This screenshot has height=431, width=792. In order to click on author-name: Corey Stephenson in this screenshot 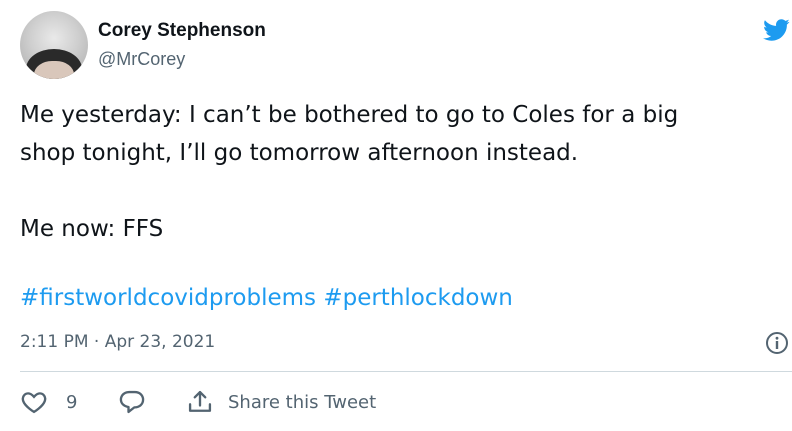, I will do `click(182, 31)`.